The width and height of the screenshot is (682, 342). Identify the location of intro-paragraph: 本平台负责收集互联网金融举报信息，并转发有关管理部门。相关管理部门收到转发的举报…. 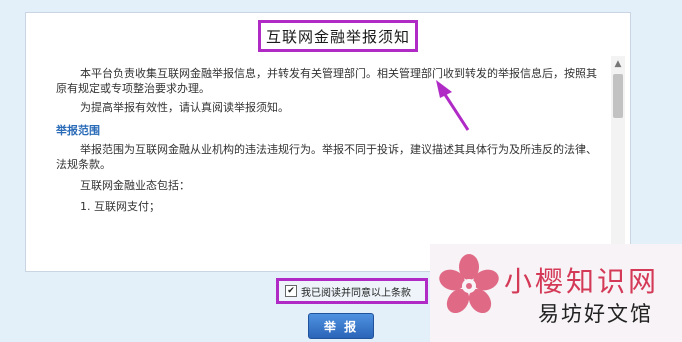
(326, 81).